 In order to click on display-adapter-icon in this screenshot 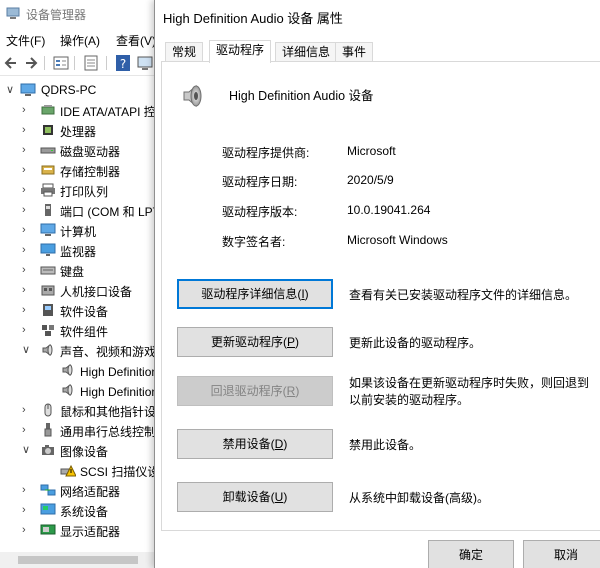, I will do `click(48, 529)`.